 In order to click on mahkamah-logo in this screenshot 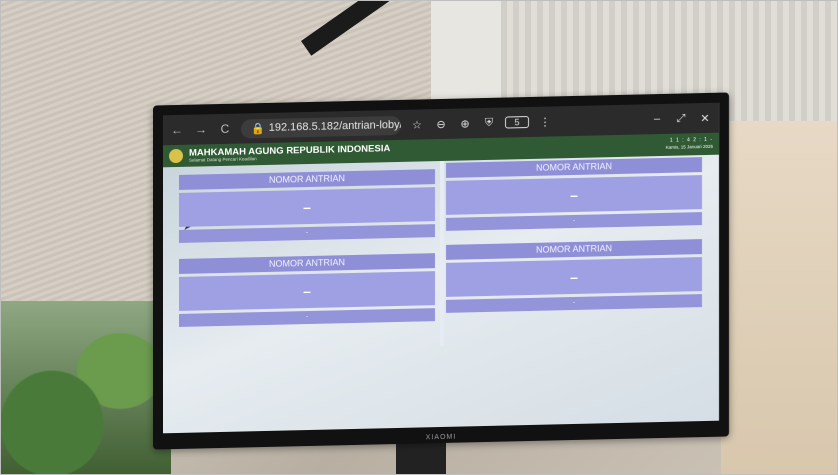, I will do `click(176, 156)`.